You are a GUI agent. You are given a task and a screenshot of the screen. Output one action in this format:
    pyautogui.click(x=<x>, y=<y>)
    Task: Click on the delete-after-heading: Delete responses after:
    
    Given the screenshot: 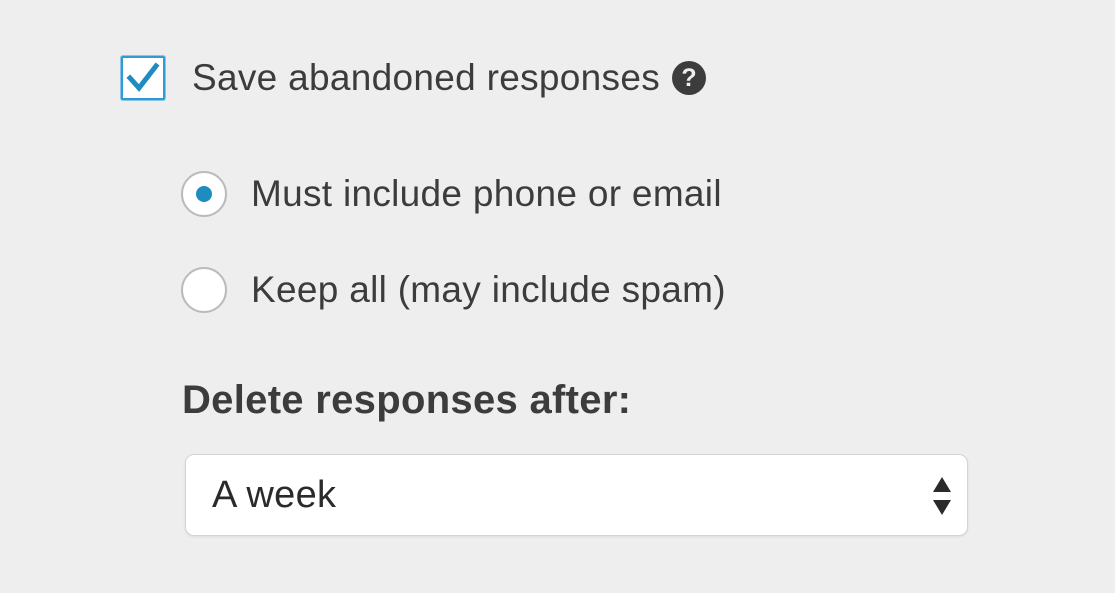 What is the action you would take?
    pyautogui.click(x=407, y=400)
    